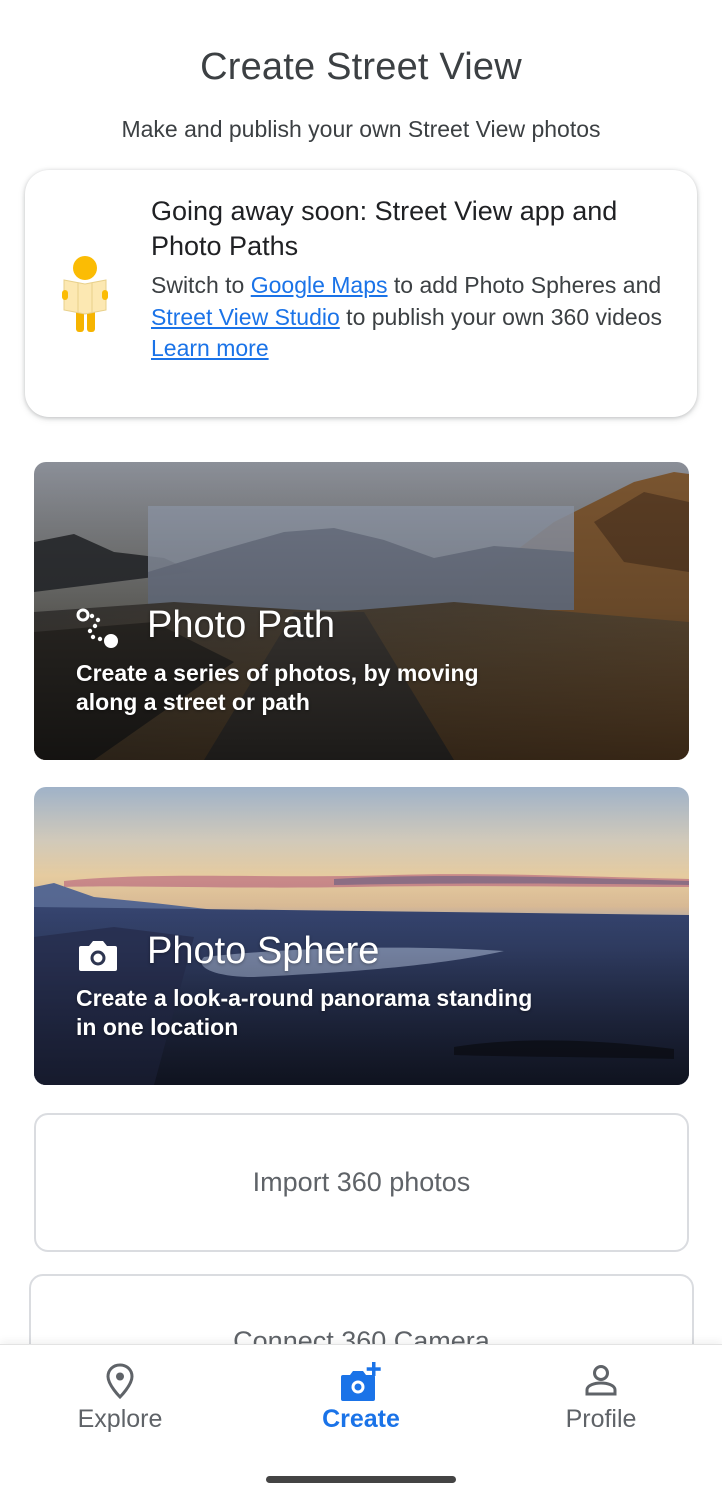 The image size is (722, 1500). Describe the element at coordinates (319, 285) in the screenshot. I see `google-maps-link: Google Maps` at that location.